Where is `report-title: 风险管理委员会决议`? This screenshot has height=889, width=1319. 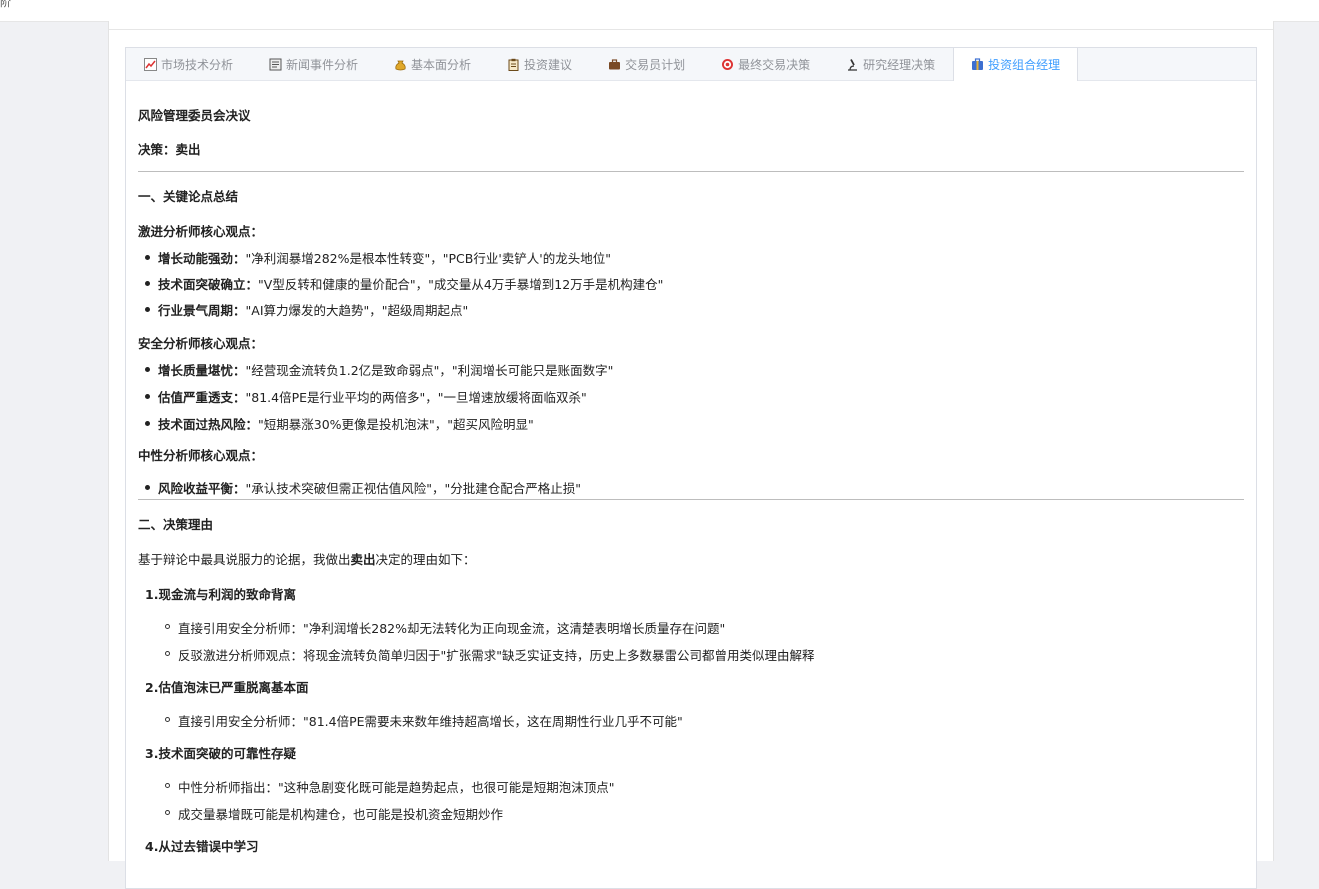
report-title: 风险管理委员会决议 is located at coordinates (194, 115).